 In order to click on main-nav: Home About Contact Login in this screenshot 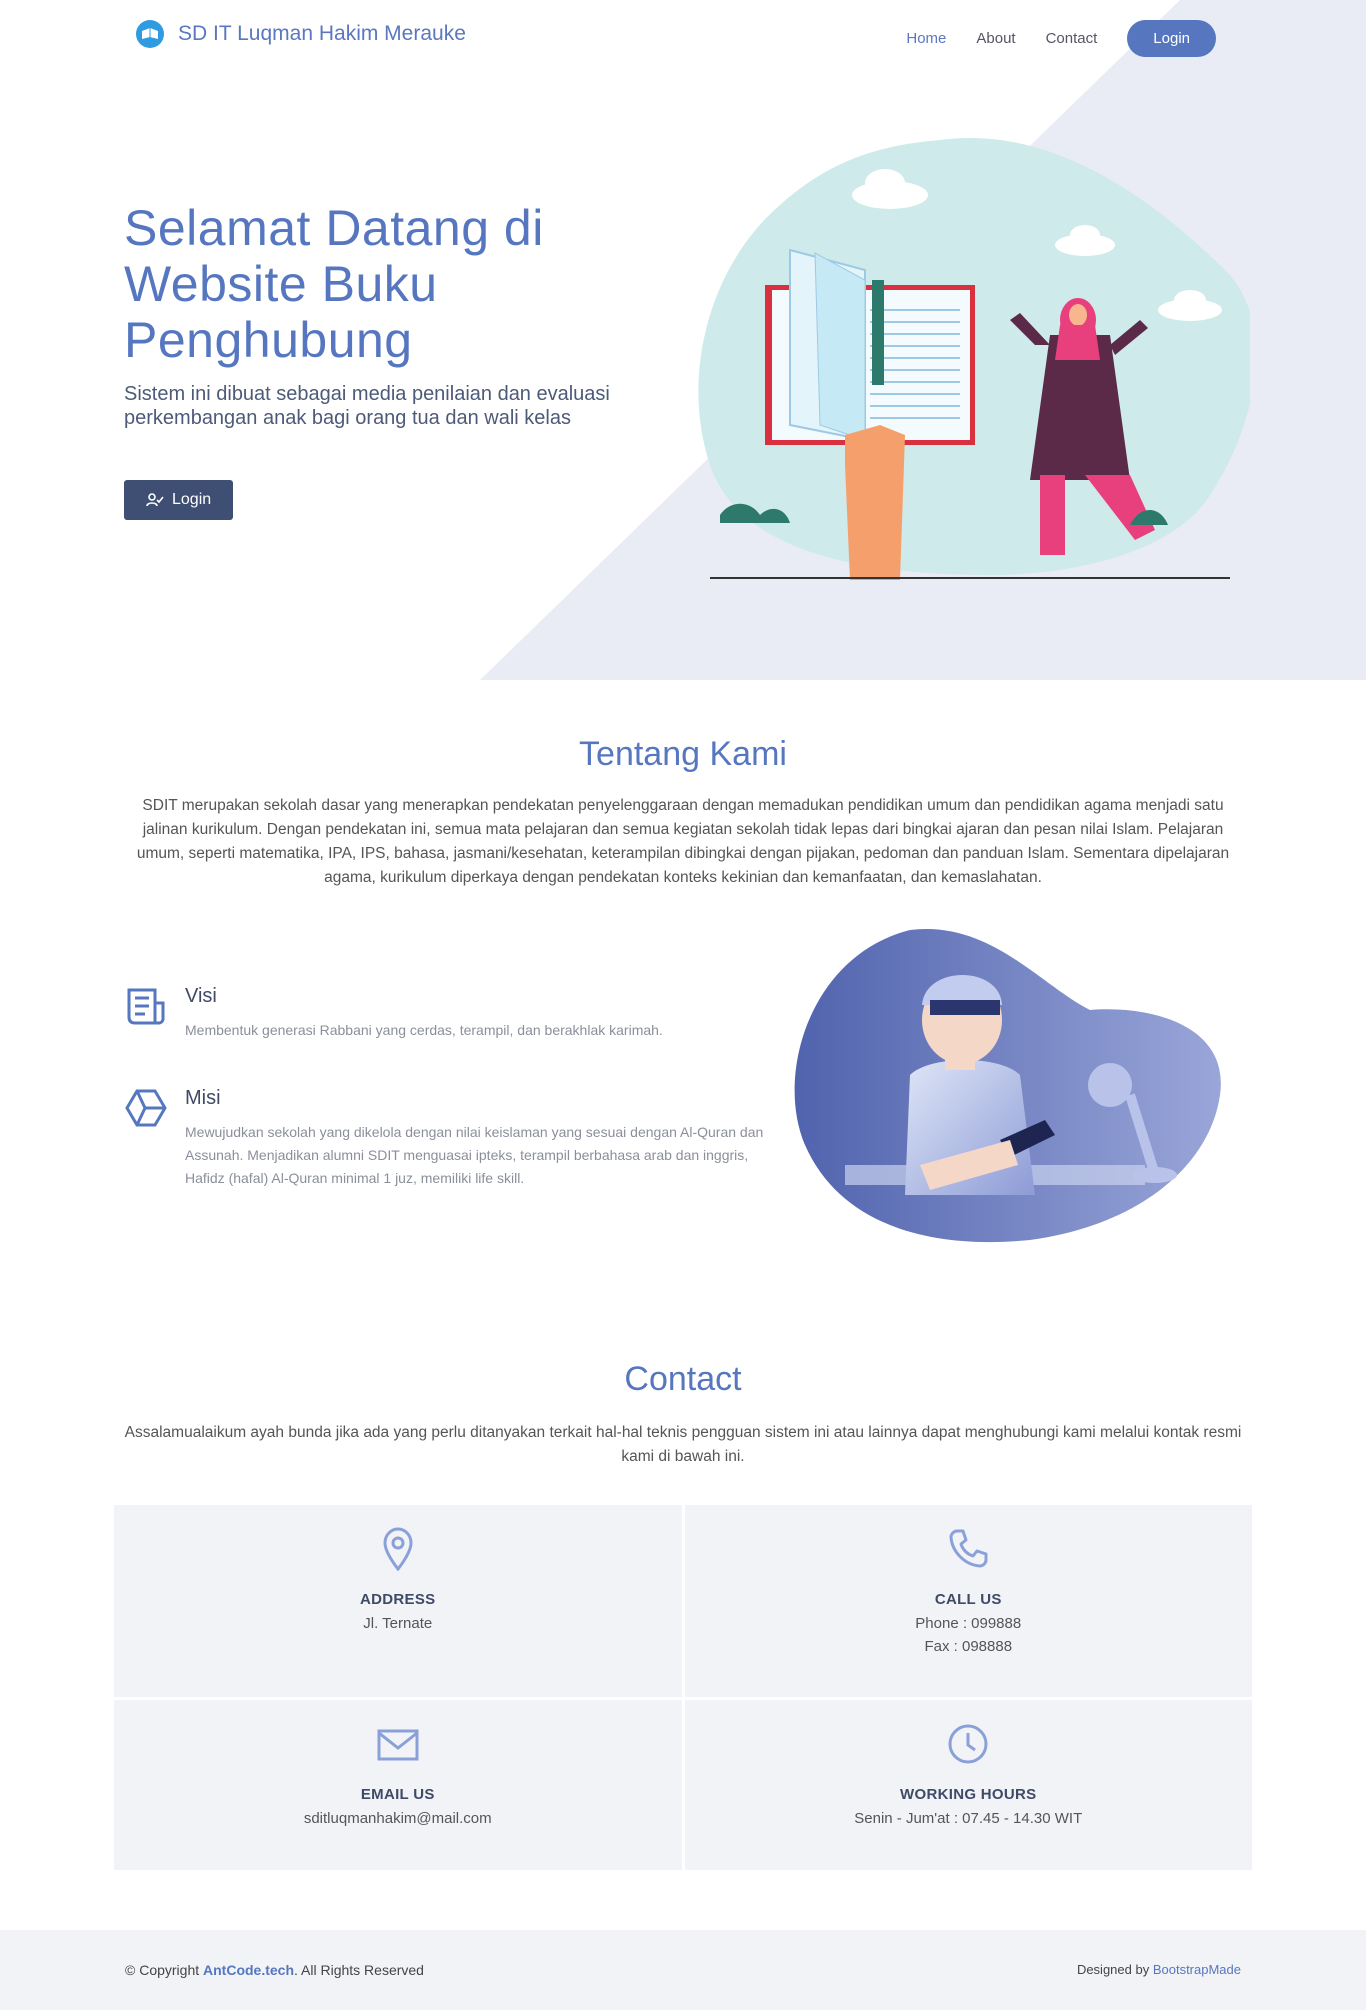, I will do `click(1046, 38)`.